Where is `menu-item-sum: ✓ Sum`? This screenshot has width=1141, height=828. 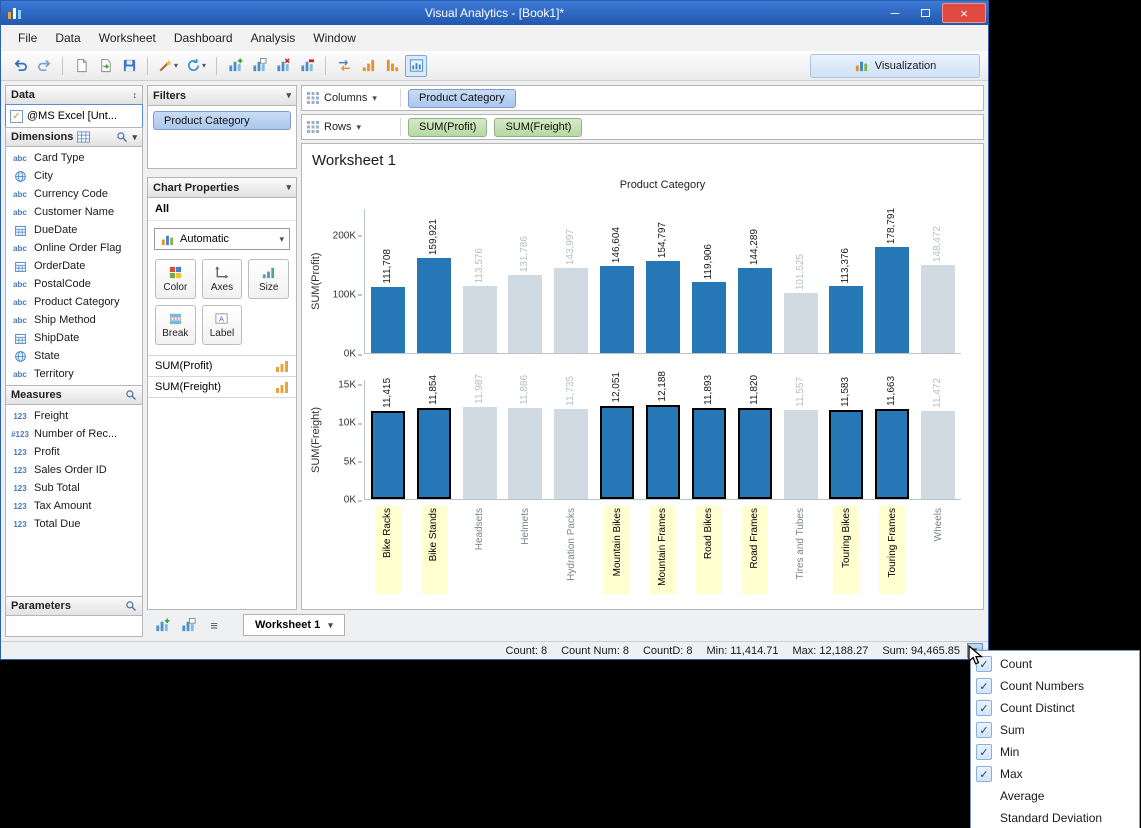
menu-item-sum: ✓ Sum is located at coordinates (1055, 730).